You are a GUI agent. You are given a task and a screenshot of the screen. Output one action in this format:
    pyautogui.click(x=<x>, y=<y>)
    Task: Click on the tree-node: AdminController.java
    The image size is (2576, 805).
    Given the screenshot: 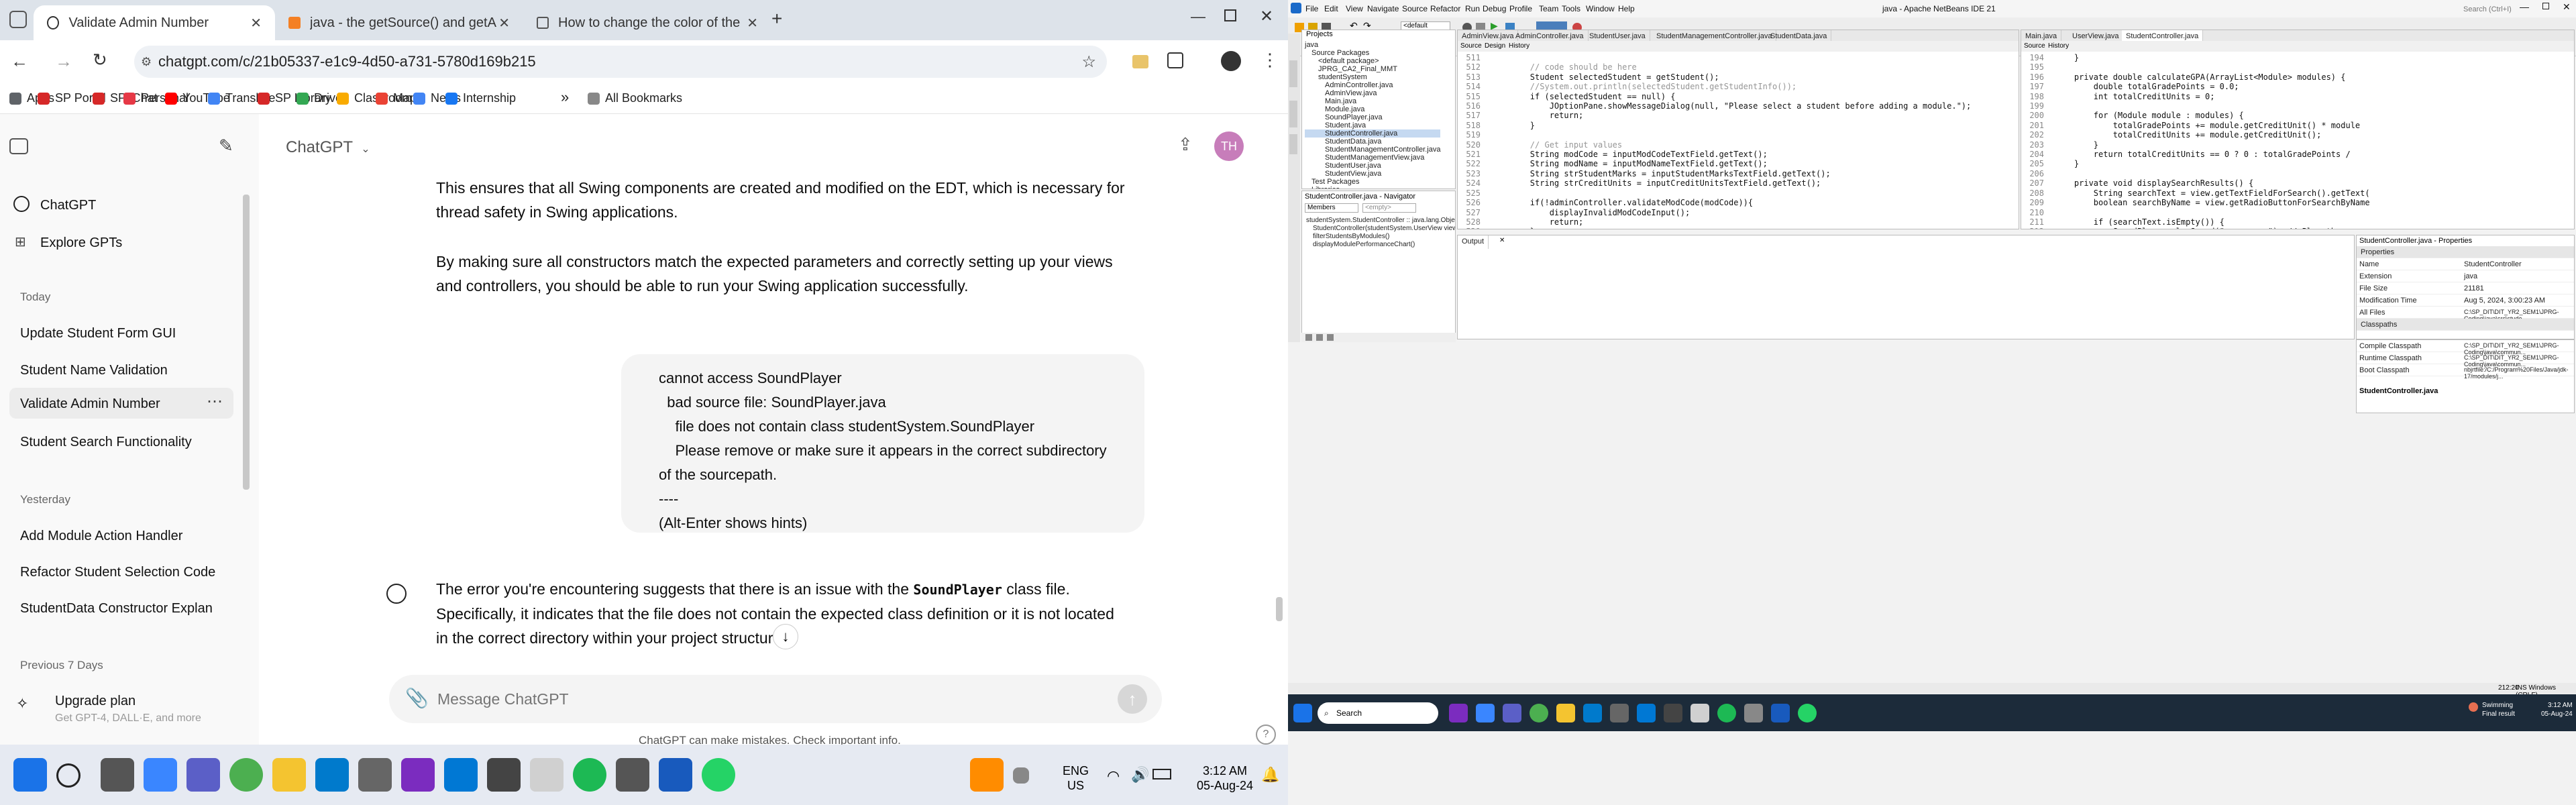 What is the action you would take?
    pyautogui.click(x=1372, y=85)
    